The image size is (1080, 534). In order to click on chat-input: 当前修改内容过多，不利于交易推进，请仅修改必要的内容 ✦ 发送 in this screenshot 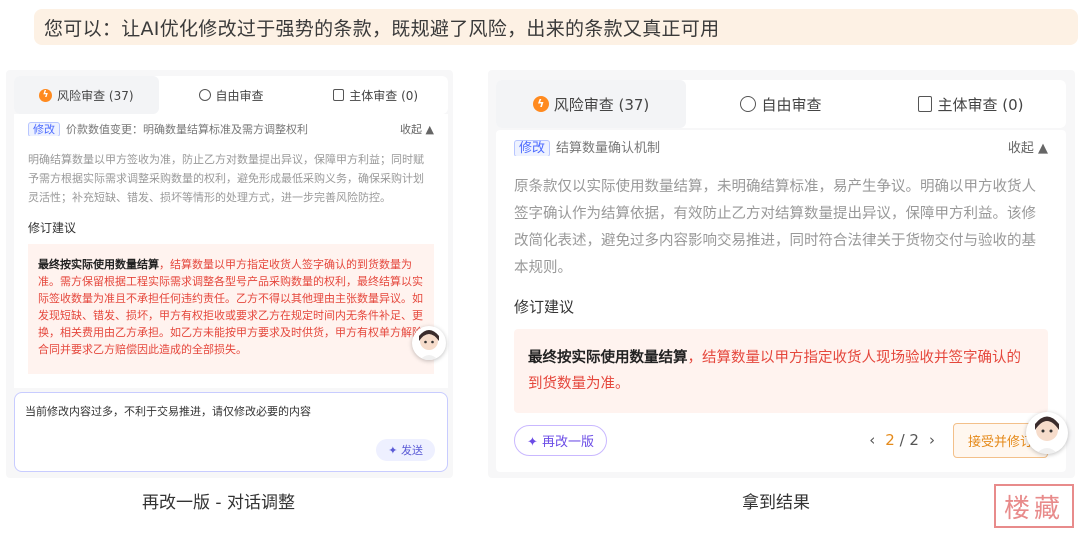, I will do `click(231, 432)`.